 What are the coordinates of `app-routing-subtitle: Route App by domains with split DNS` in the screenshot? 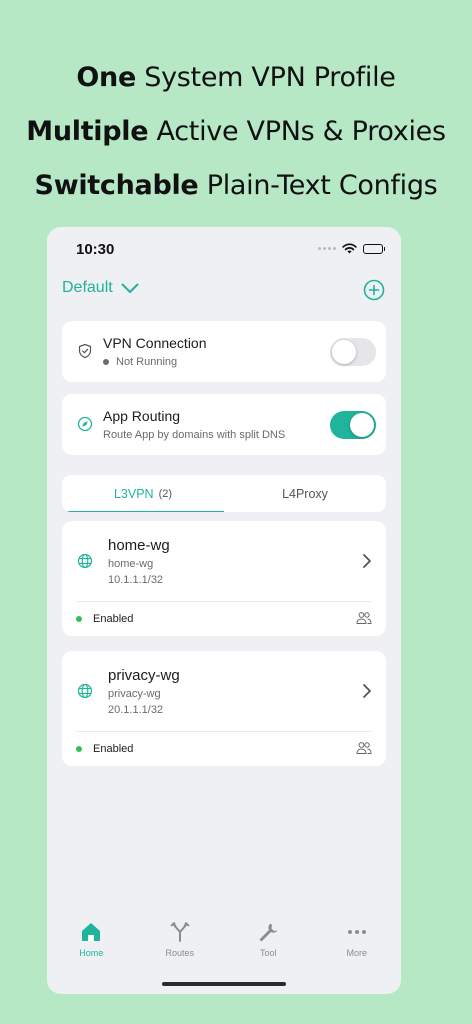 It's located at (194, 435).